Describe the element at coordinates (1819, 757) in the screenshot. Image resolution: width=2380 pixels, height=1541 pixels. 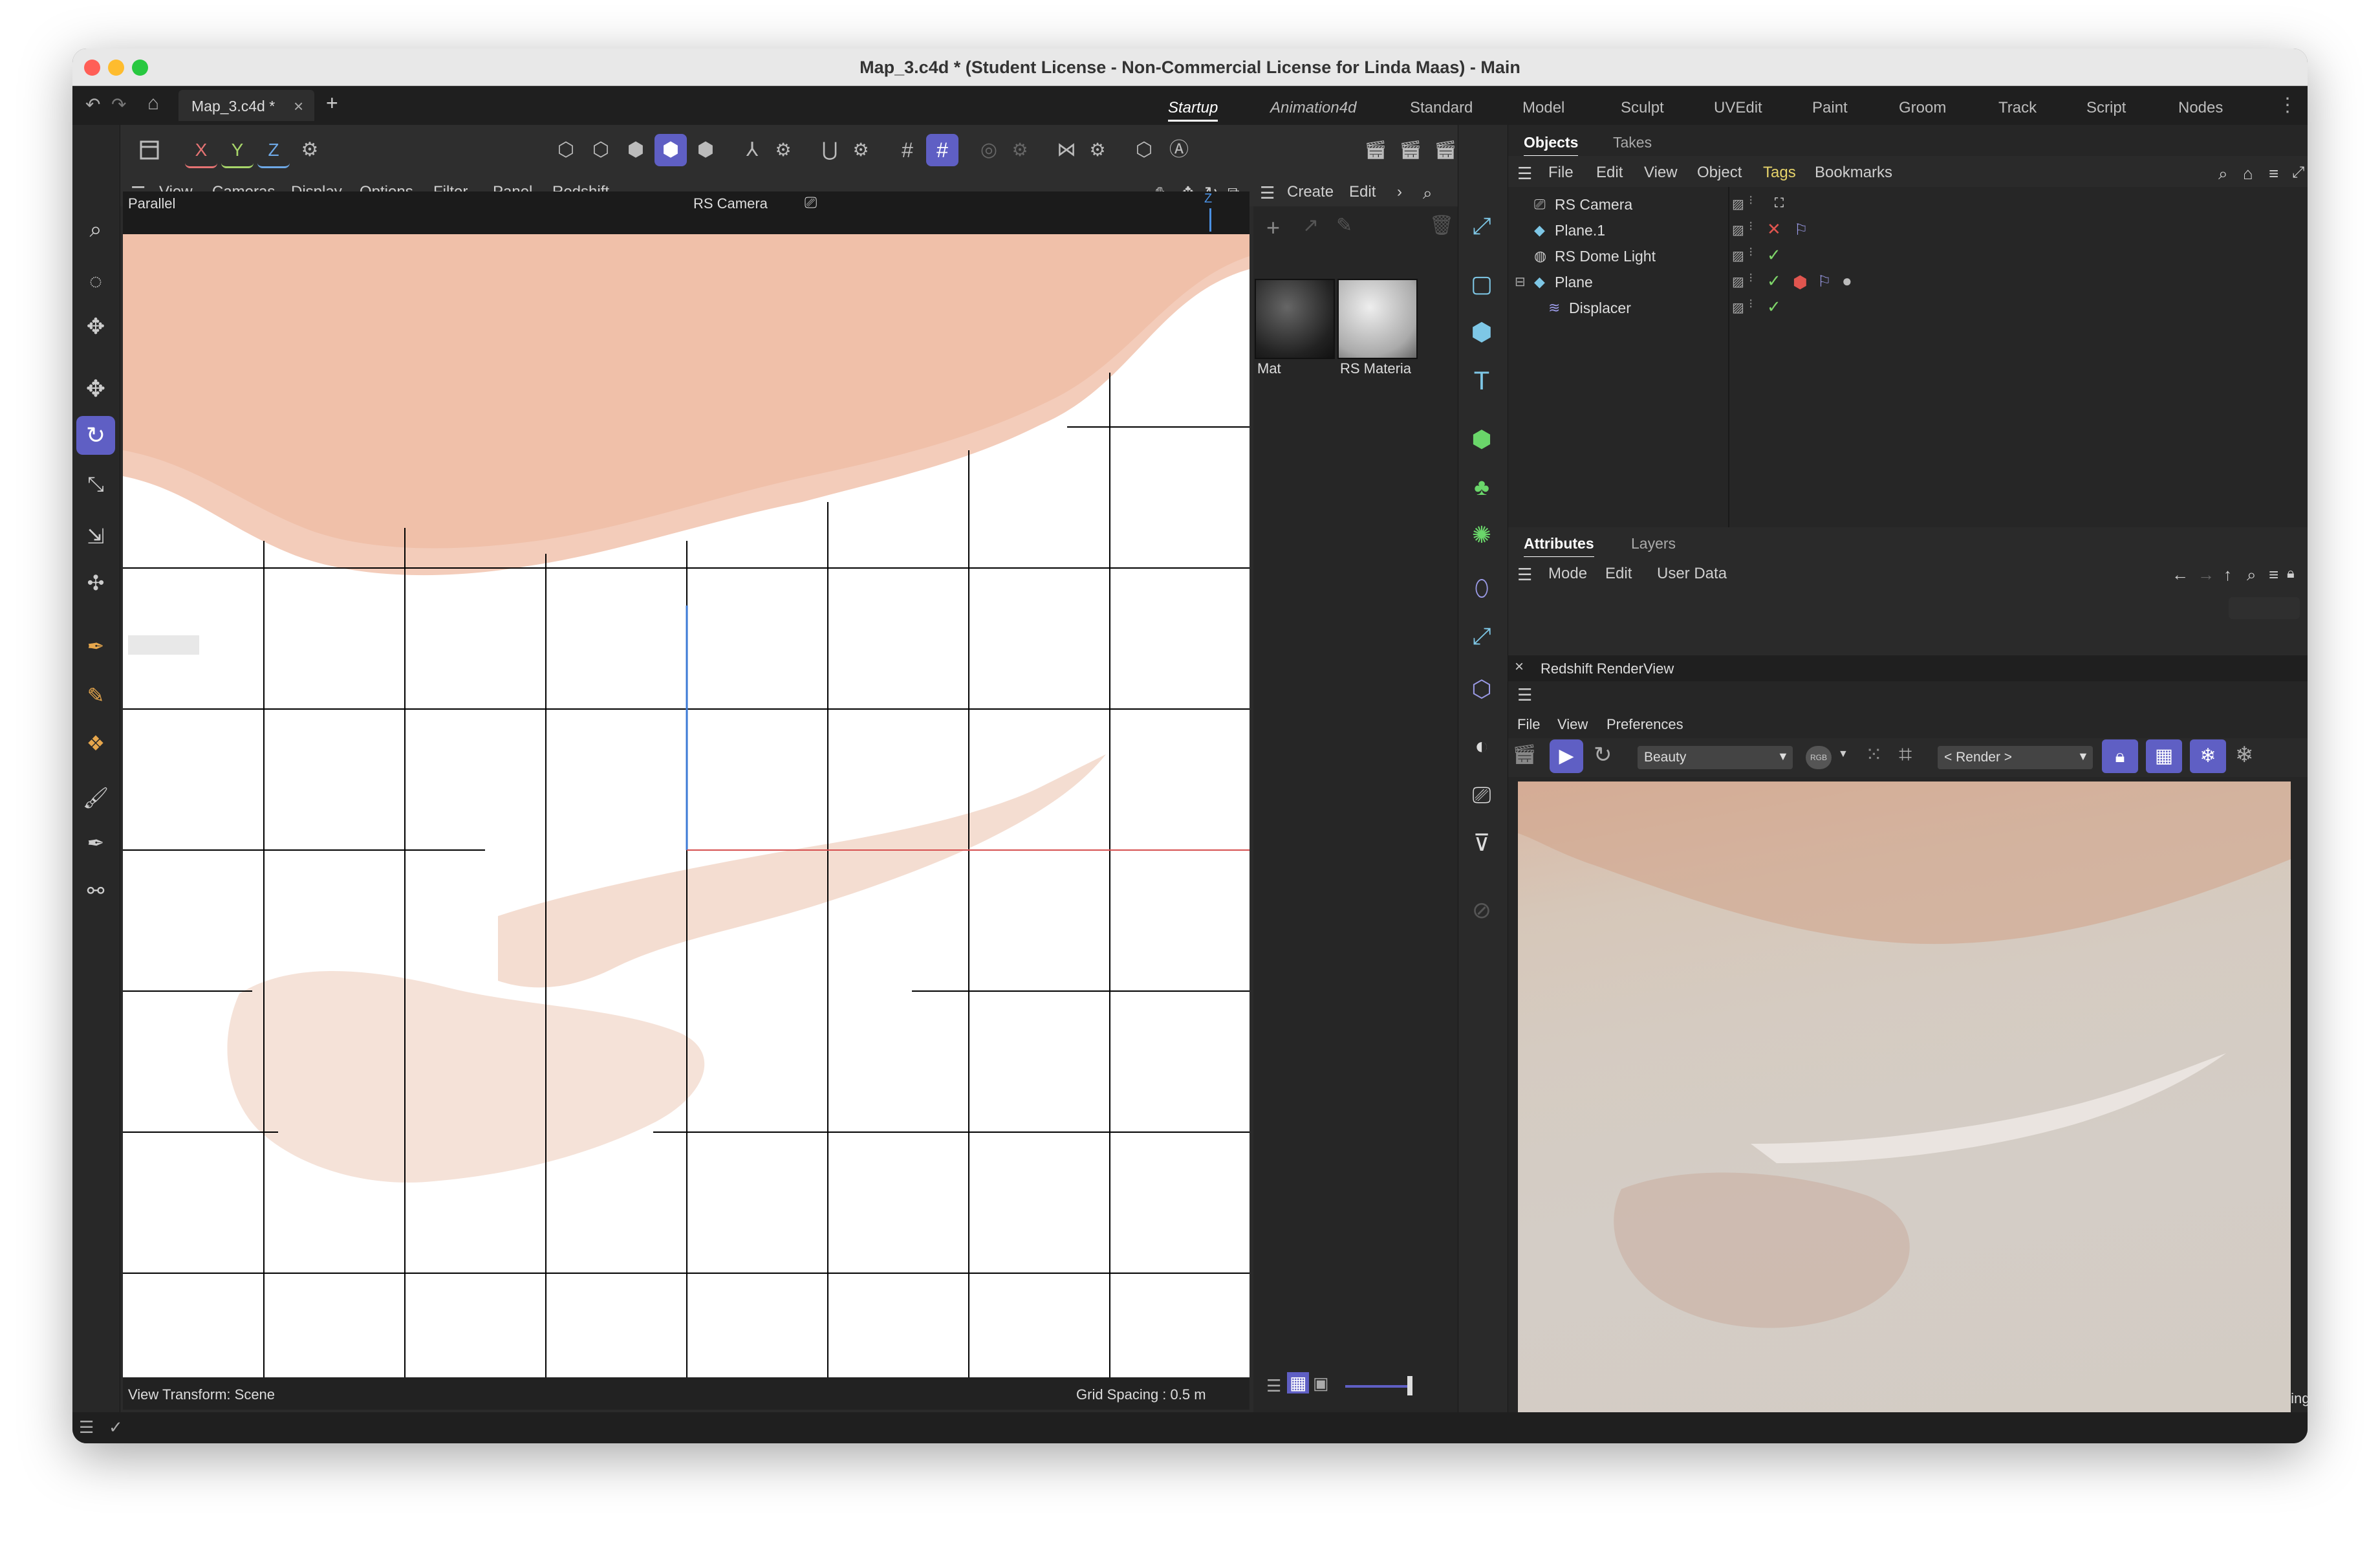
I see `rgb-channel-button: RGB` at that location.